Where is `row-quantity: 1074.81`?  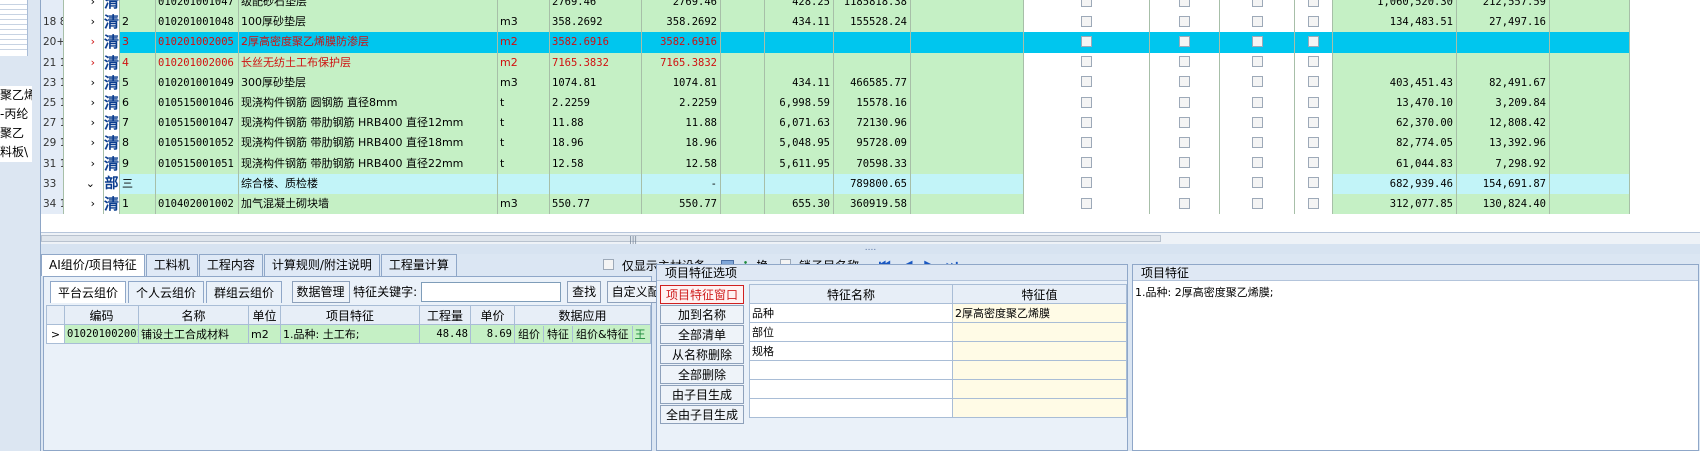 row-quantity: 1074.81 is located at coordinates (596, 82).